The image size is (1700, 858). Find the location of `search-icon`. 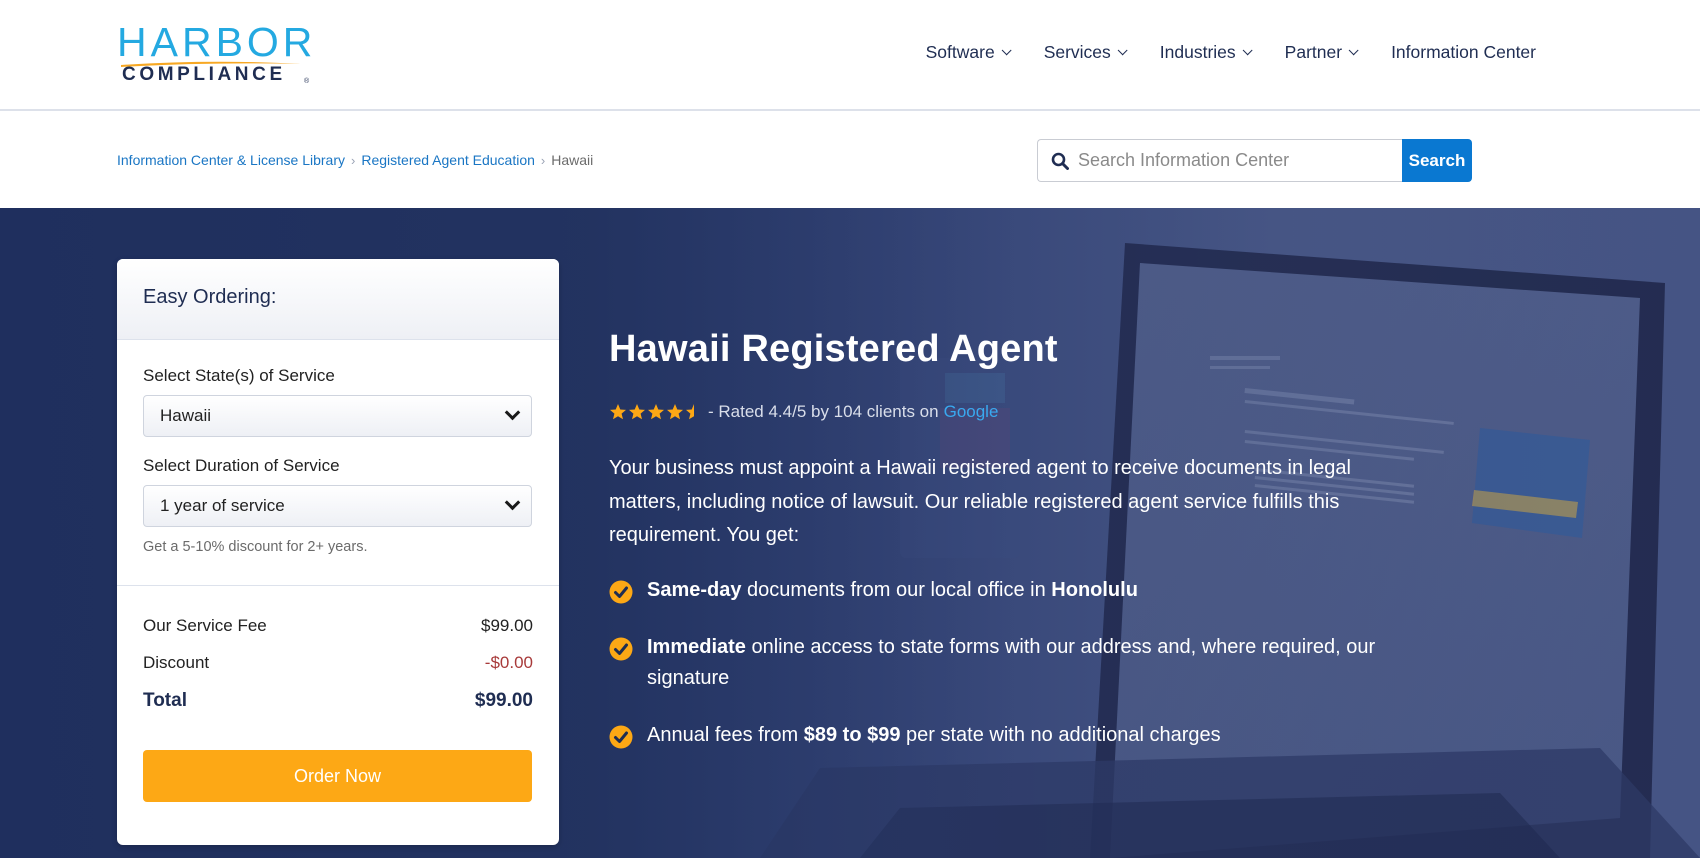

search-icon is located at coordinates (1060, 161).